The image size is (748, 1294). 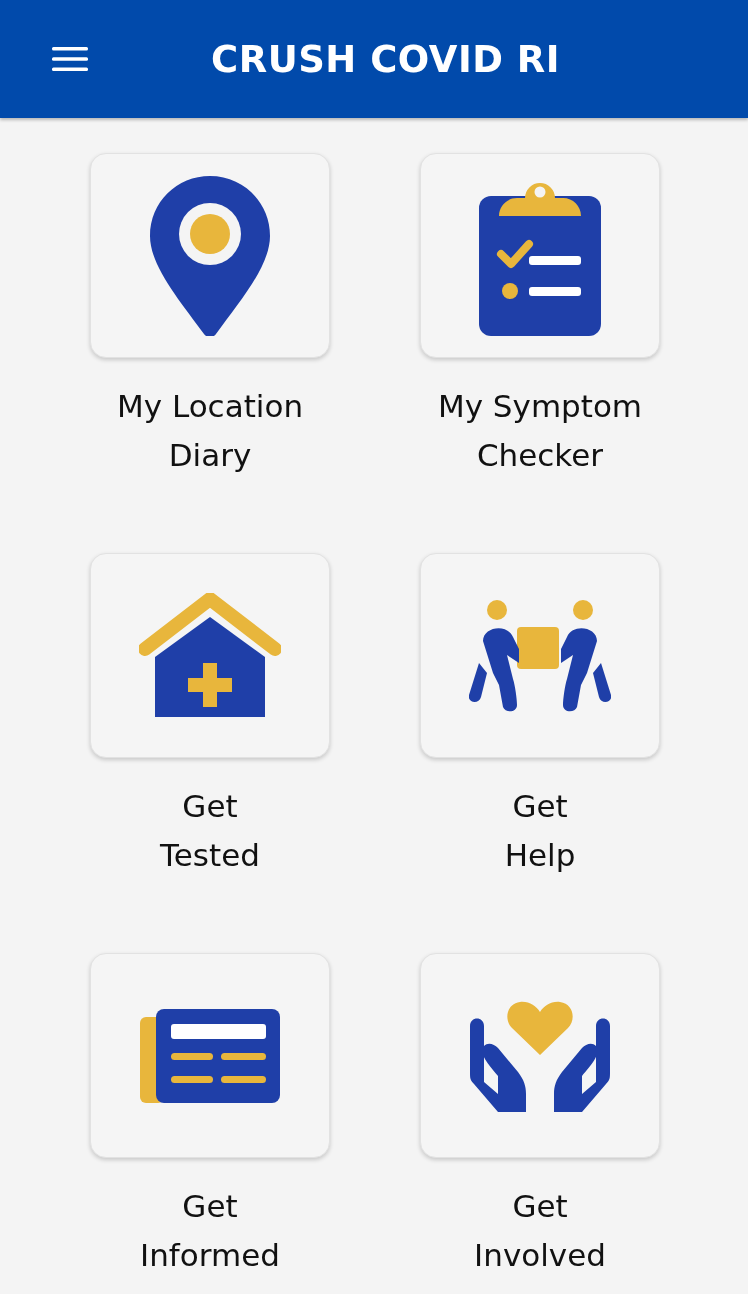 I want to click on pin-icon, so click(x=210, y=255).